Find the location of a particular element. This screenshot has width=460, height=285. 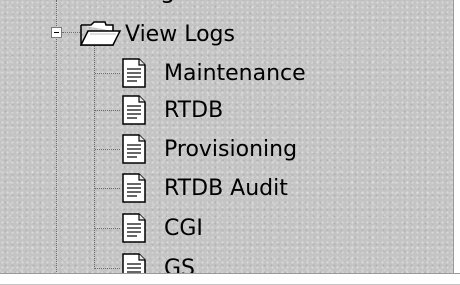

tree-item-provisioning: Provisioning is located at coordinates (208, 149).